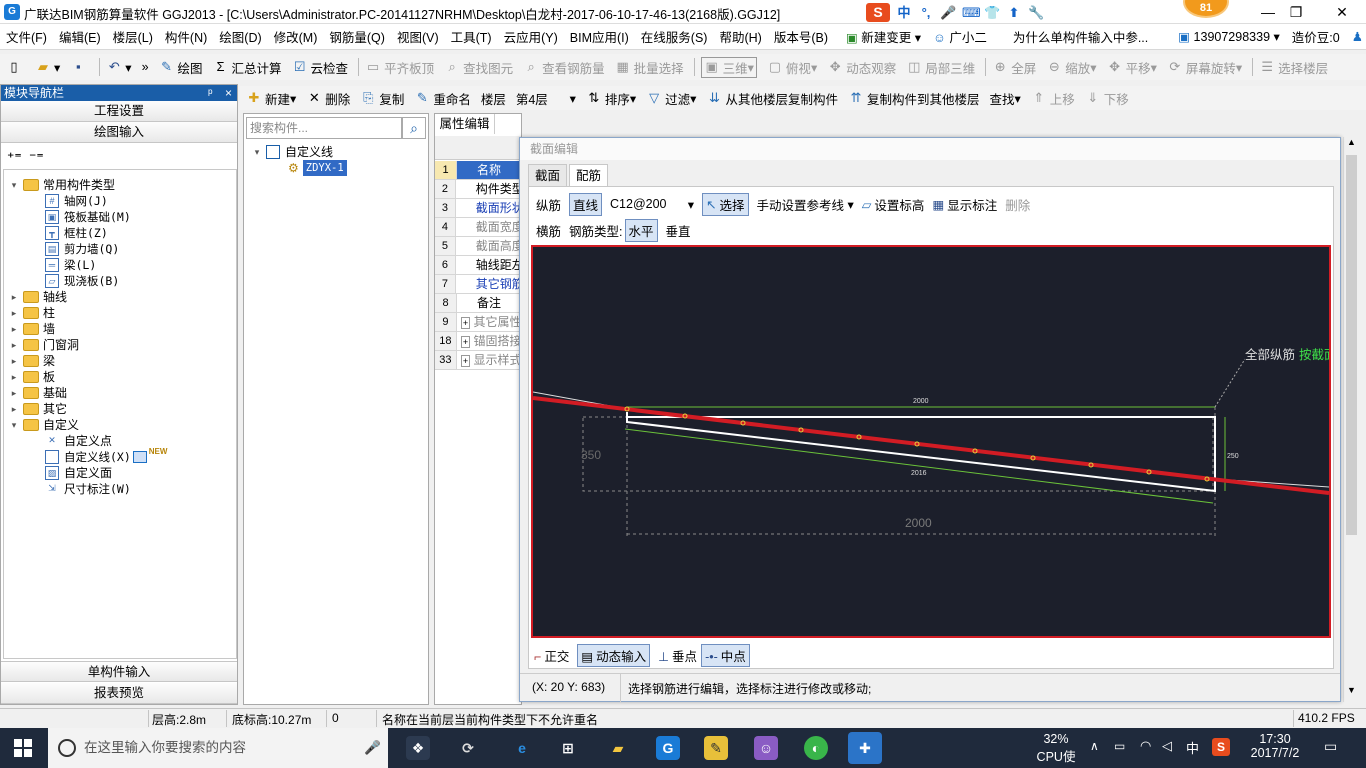  Describe the element at coordinates (531, 36) in the screenshot. I see `menu-cloud: 云应用(Y)` at that location.